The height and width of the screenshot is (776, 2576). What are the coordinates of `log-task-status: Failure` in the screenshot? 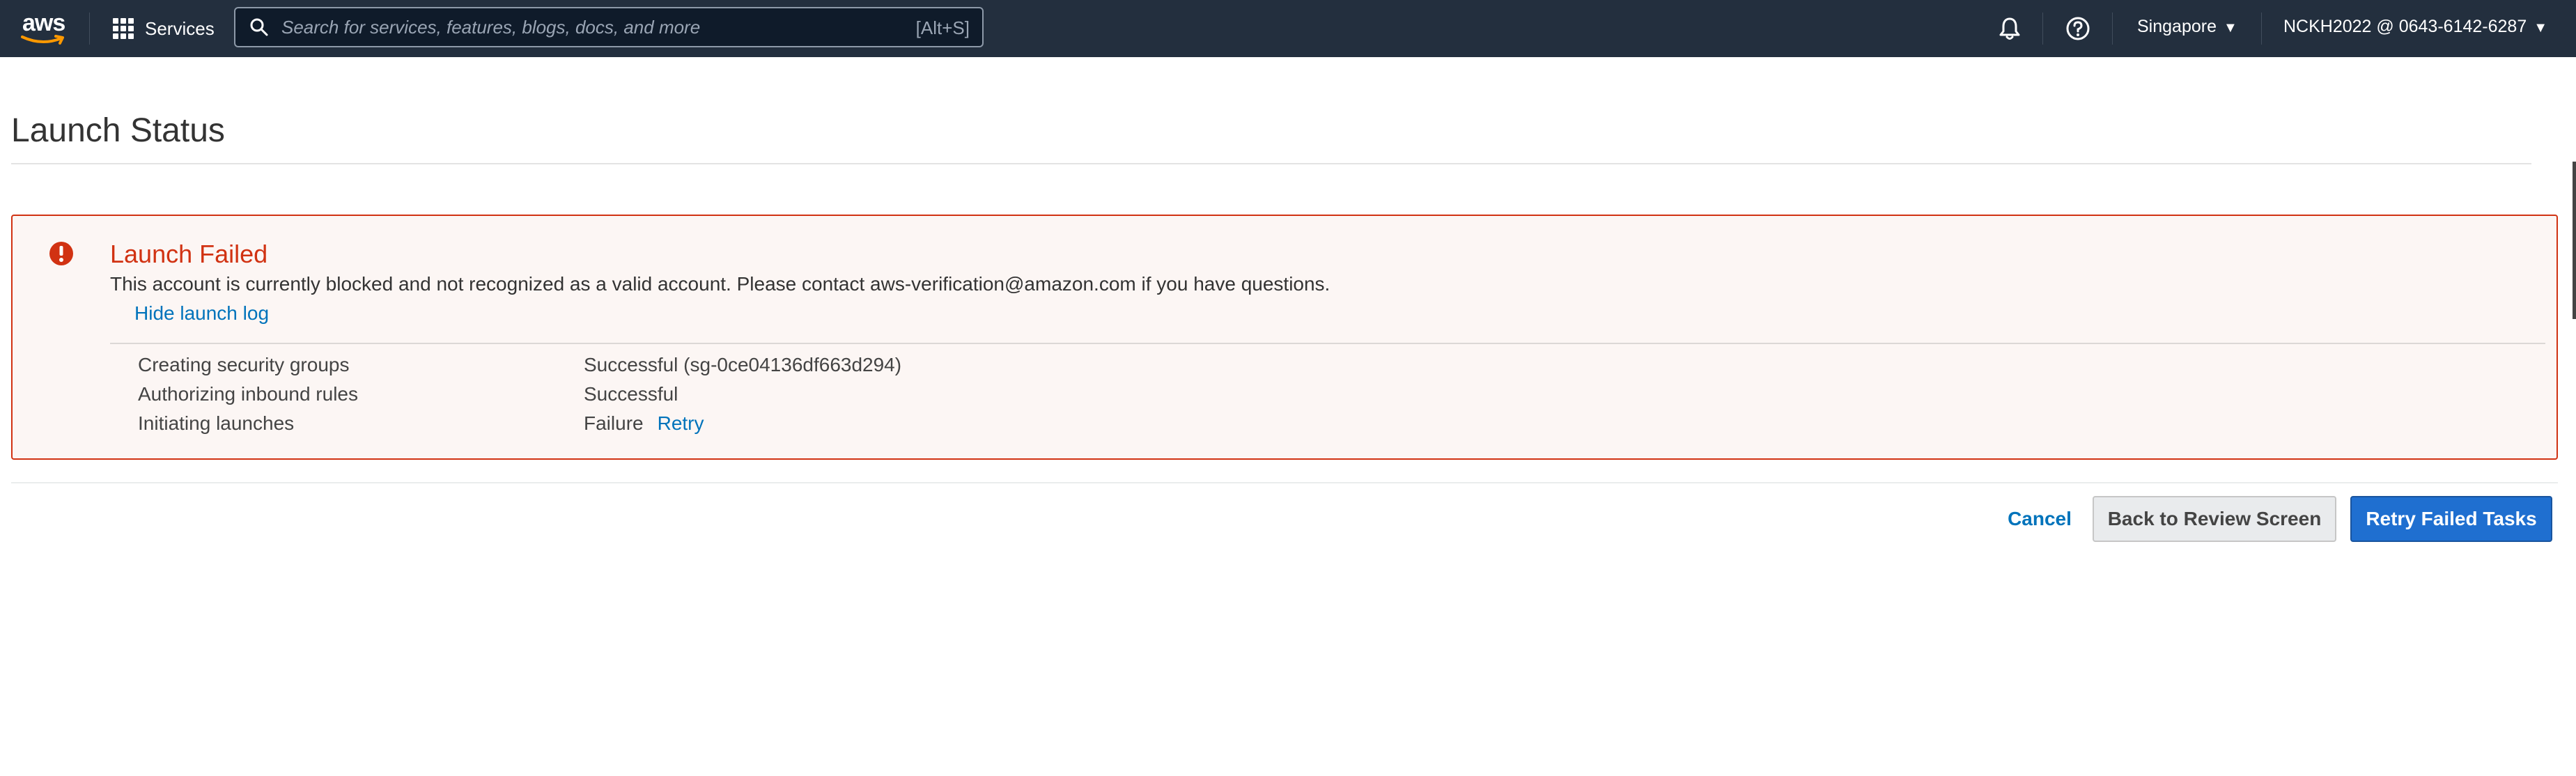 It's located at (614, 423).